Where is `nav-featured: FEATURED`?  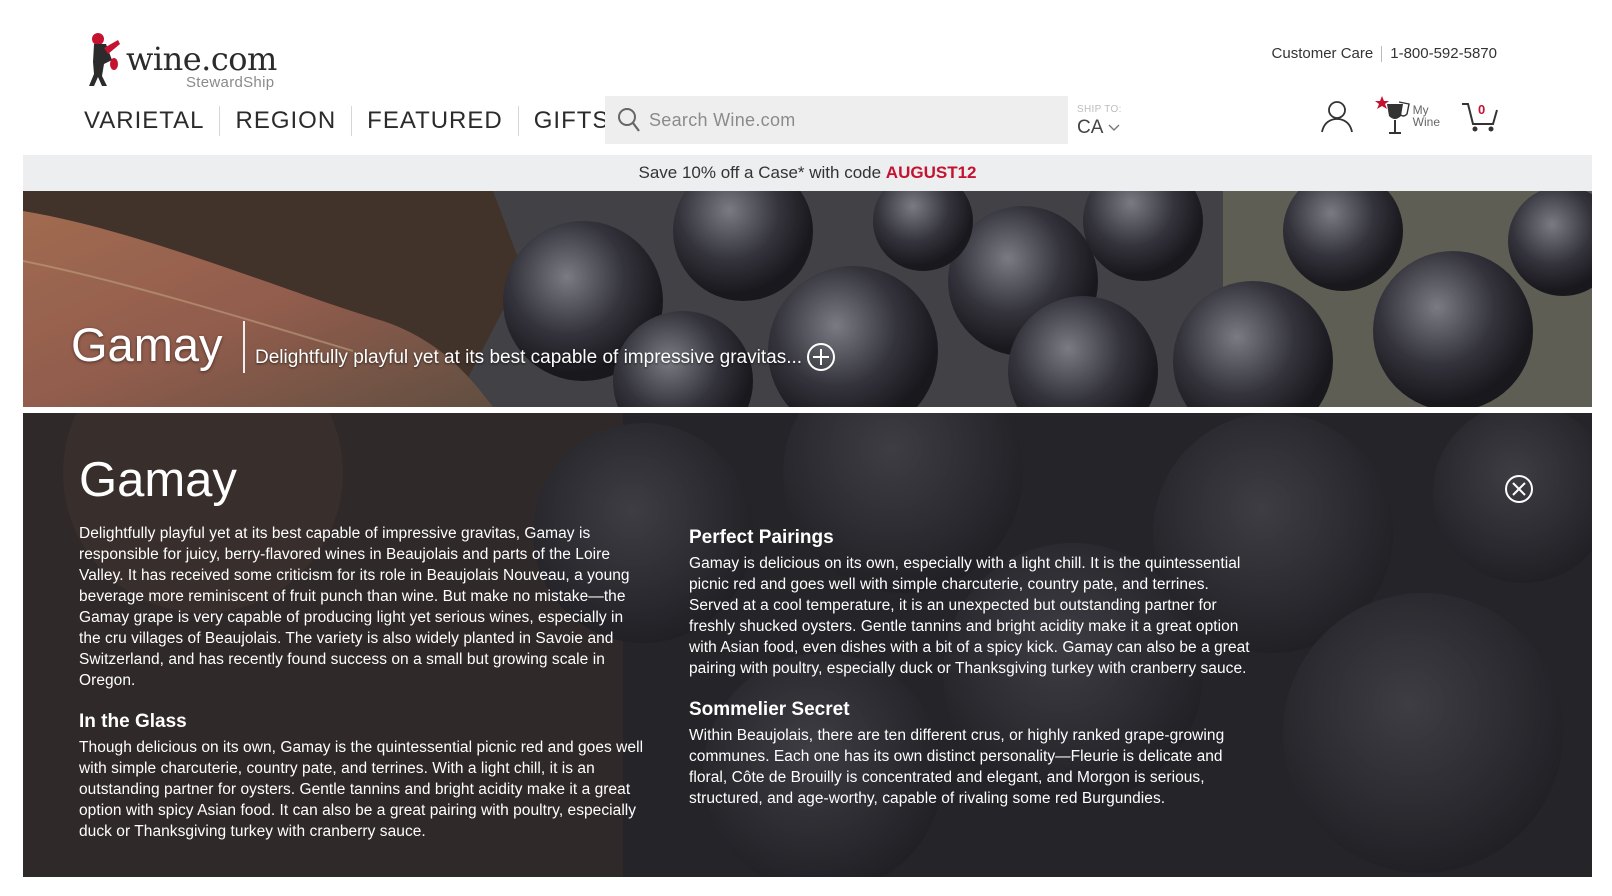
nav-featured: FEATURED is located at coordinates (434, 121).